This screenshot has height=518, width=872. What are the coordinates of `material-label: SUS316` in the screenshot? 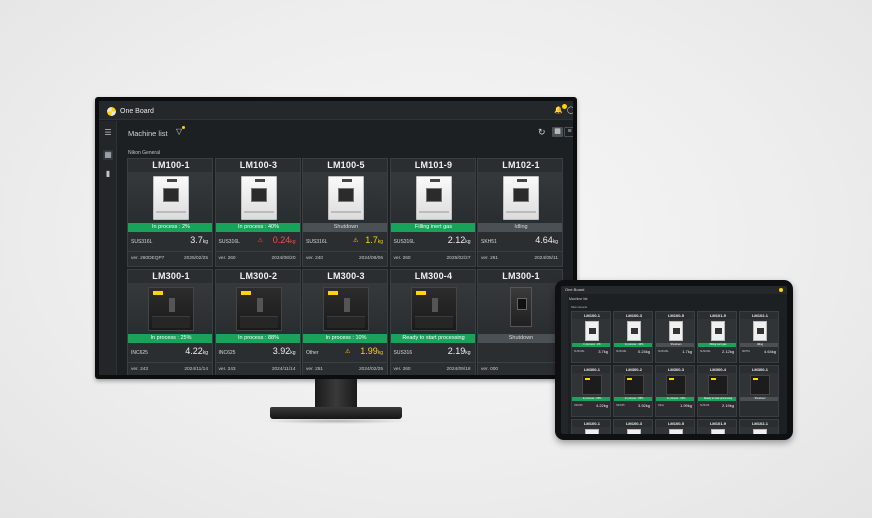 It's located at (403, 353).